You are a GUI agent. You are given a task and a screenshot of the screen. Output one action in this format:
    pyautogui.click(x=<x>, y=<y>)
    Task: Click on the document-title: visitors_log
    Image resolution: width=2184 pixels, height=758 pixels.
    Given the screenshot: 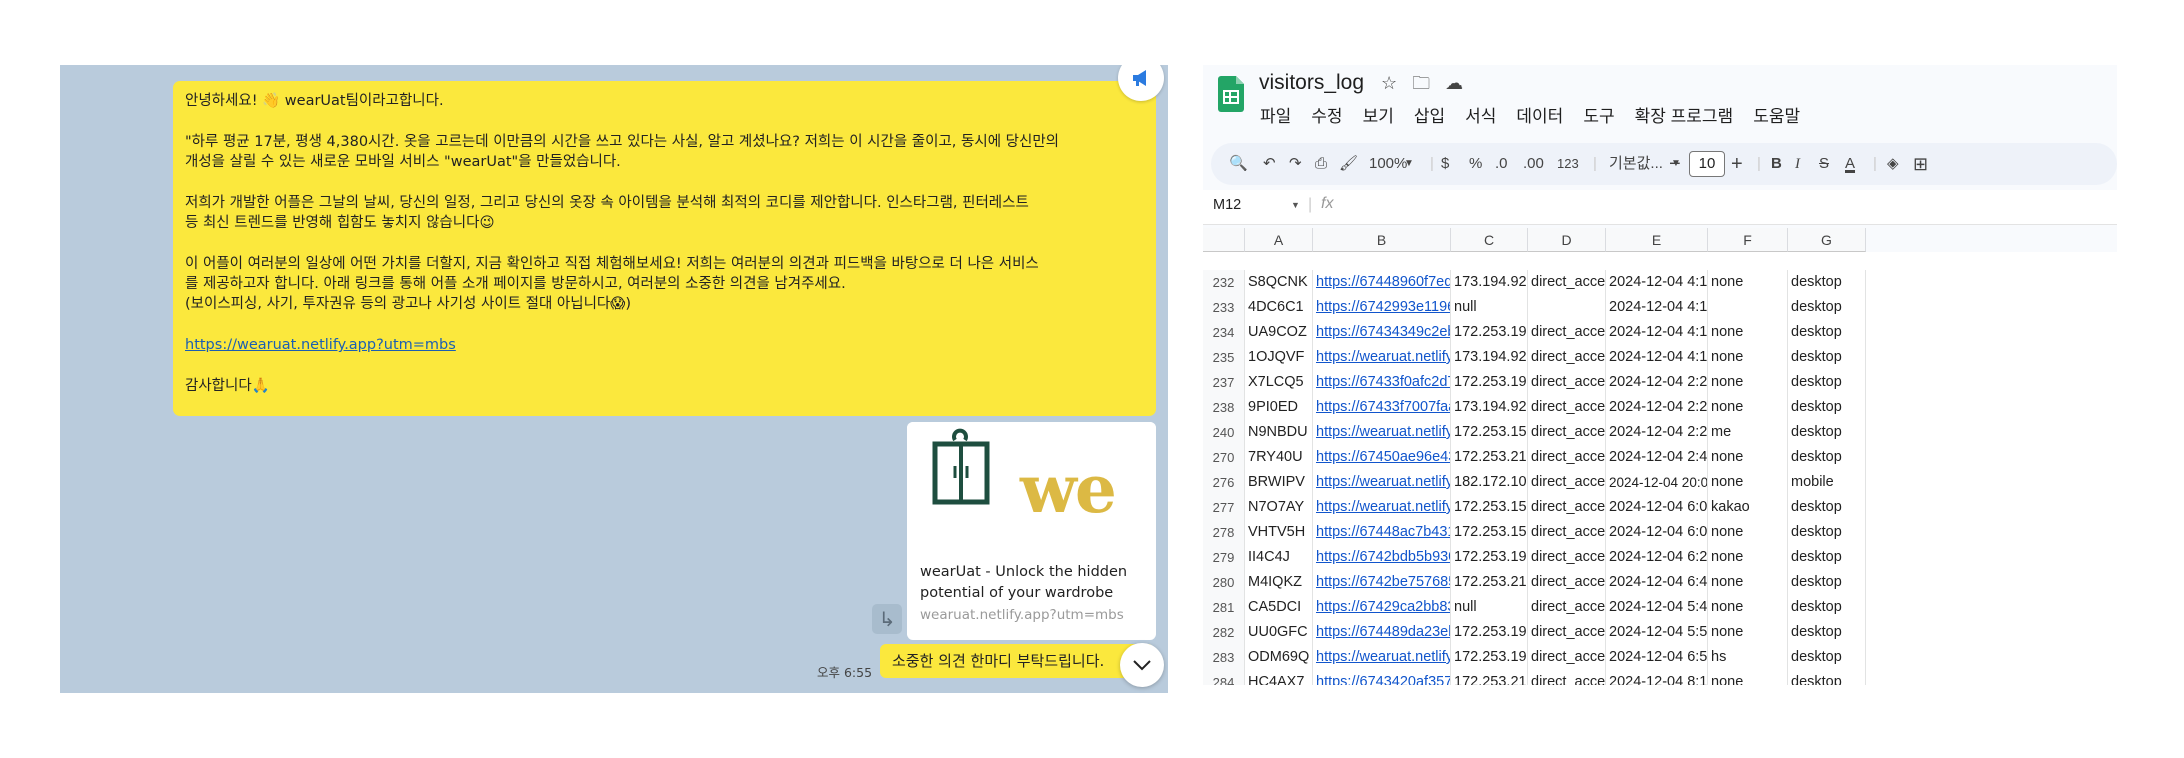 What is the action you would take?
    pyautogui.click(x=1311, y=83)
    